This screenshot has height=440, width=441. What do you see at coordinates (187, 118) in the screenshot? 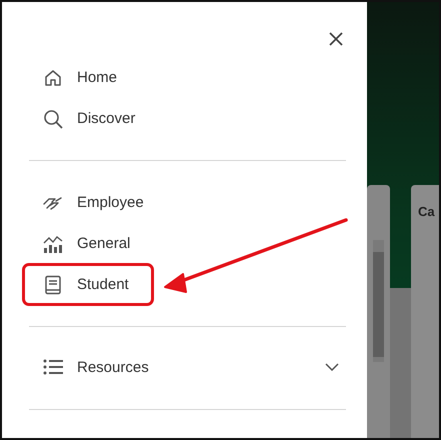
I see `menu-item: Discover` at bounding box center [187, 118].